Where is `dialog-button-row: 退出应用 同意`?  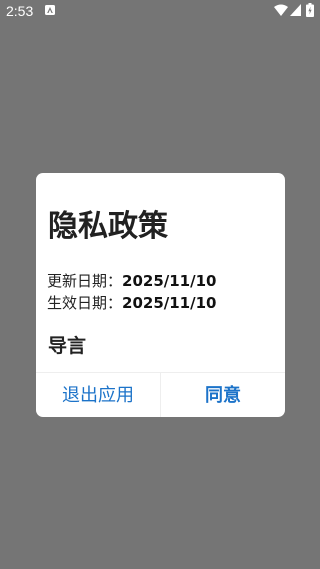 dialog-button-row: 退出应用 同意 is located at coordinates (160, 394).